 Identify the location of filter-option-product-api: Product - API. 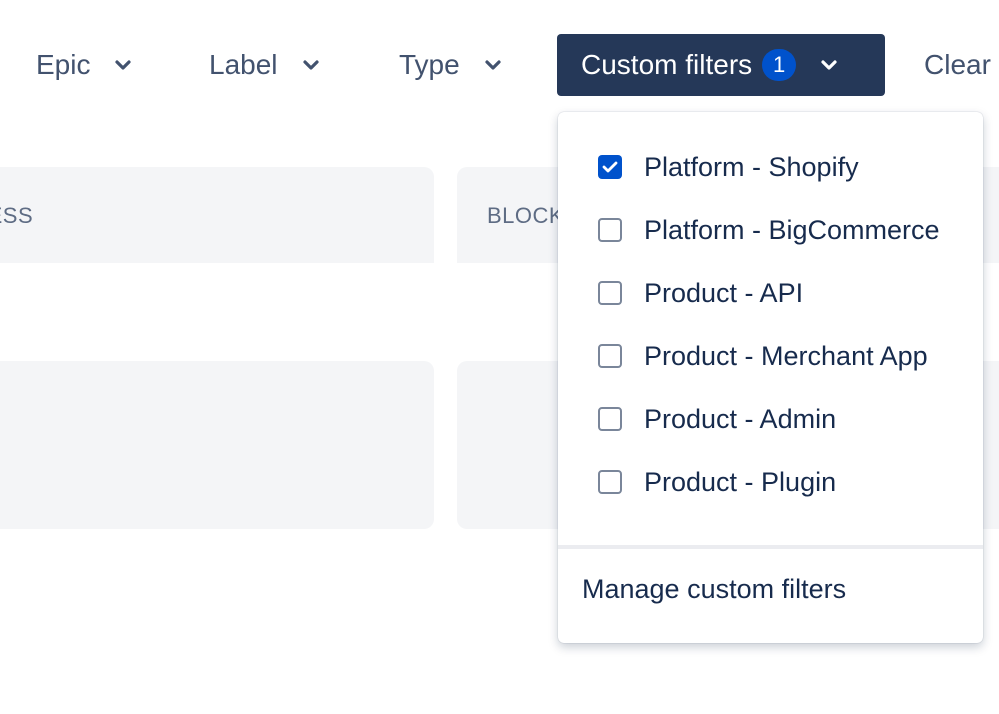
(770, 293).